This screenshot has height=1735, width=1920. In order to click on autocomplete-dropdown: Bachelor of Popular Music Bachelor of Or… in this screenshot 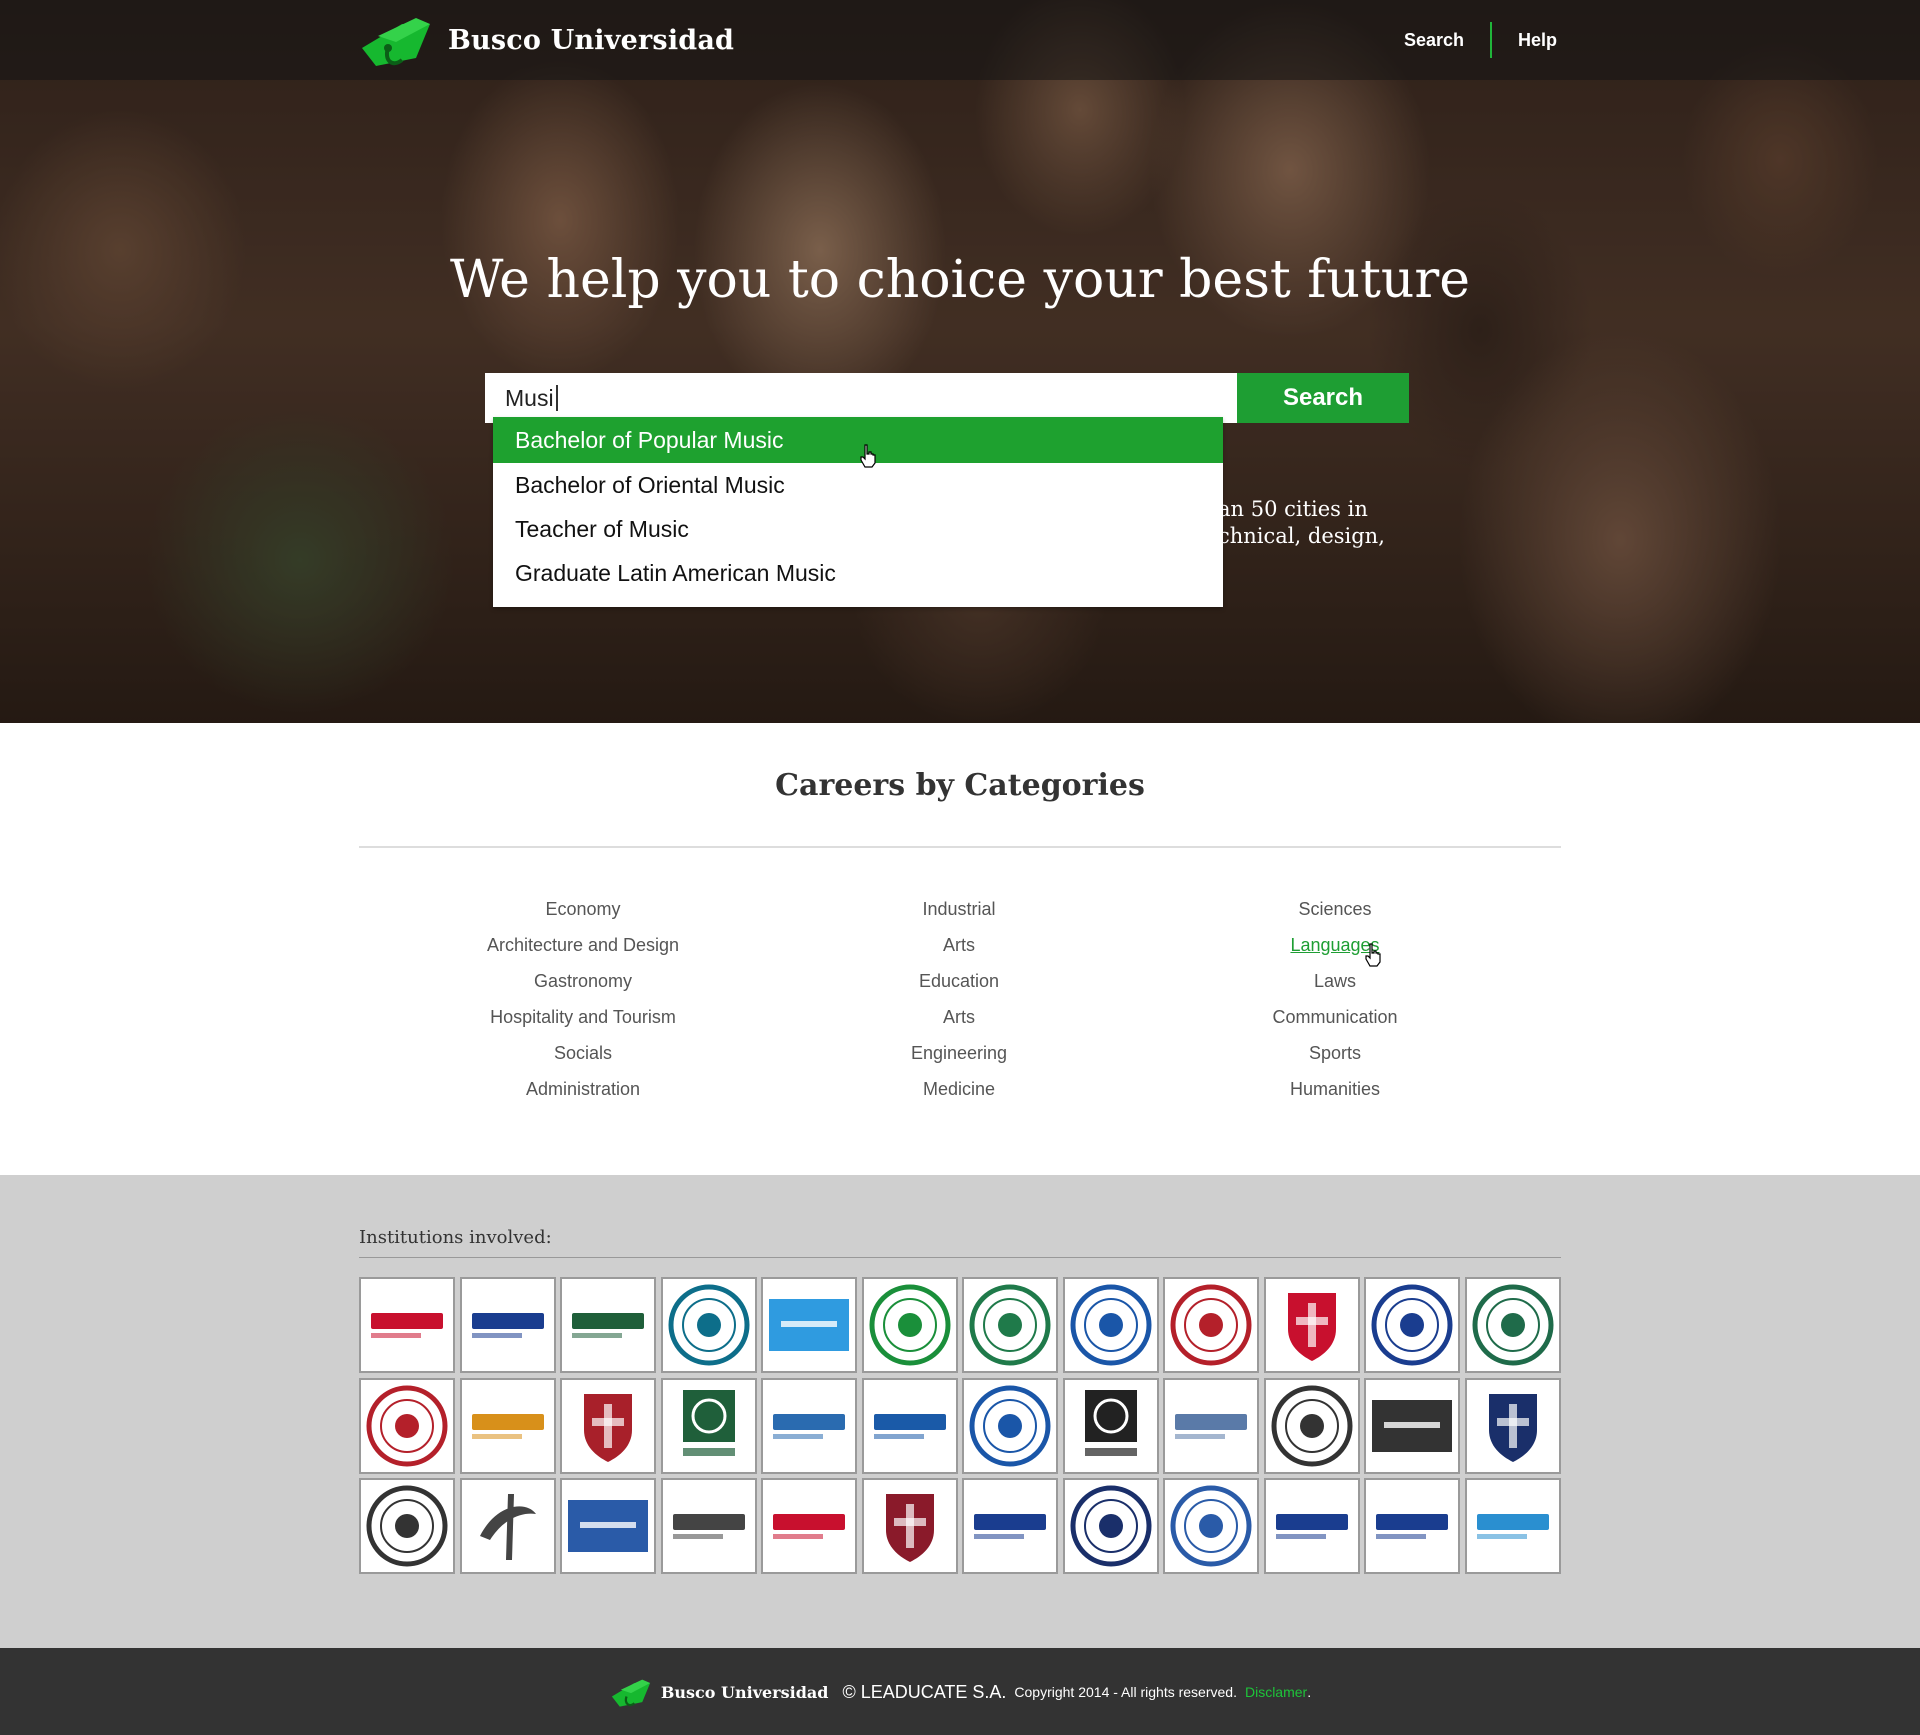, I will do `click(858, 512)`.